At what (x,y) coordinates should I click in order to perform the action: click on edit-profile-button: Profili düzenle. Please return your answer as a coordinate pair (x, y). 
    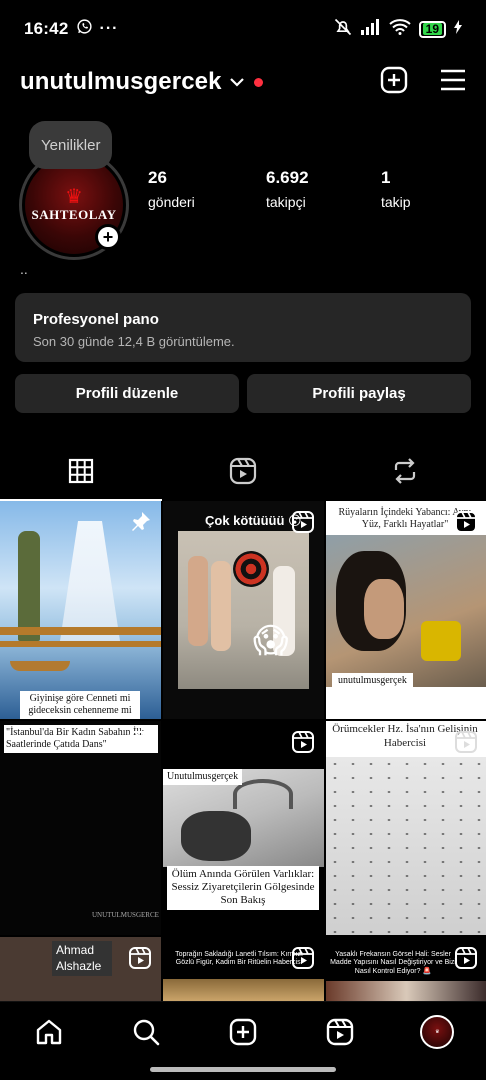
    Looking at the image, I should click on (127, 393).